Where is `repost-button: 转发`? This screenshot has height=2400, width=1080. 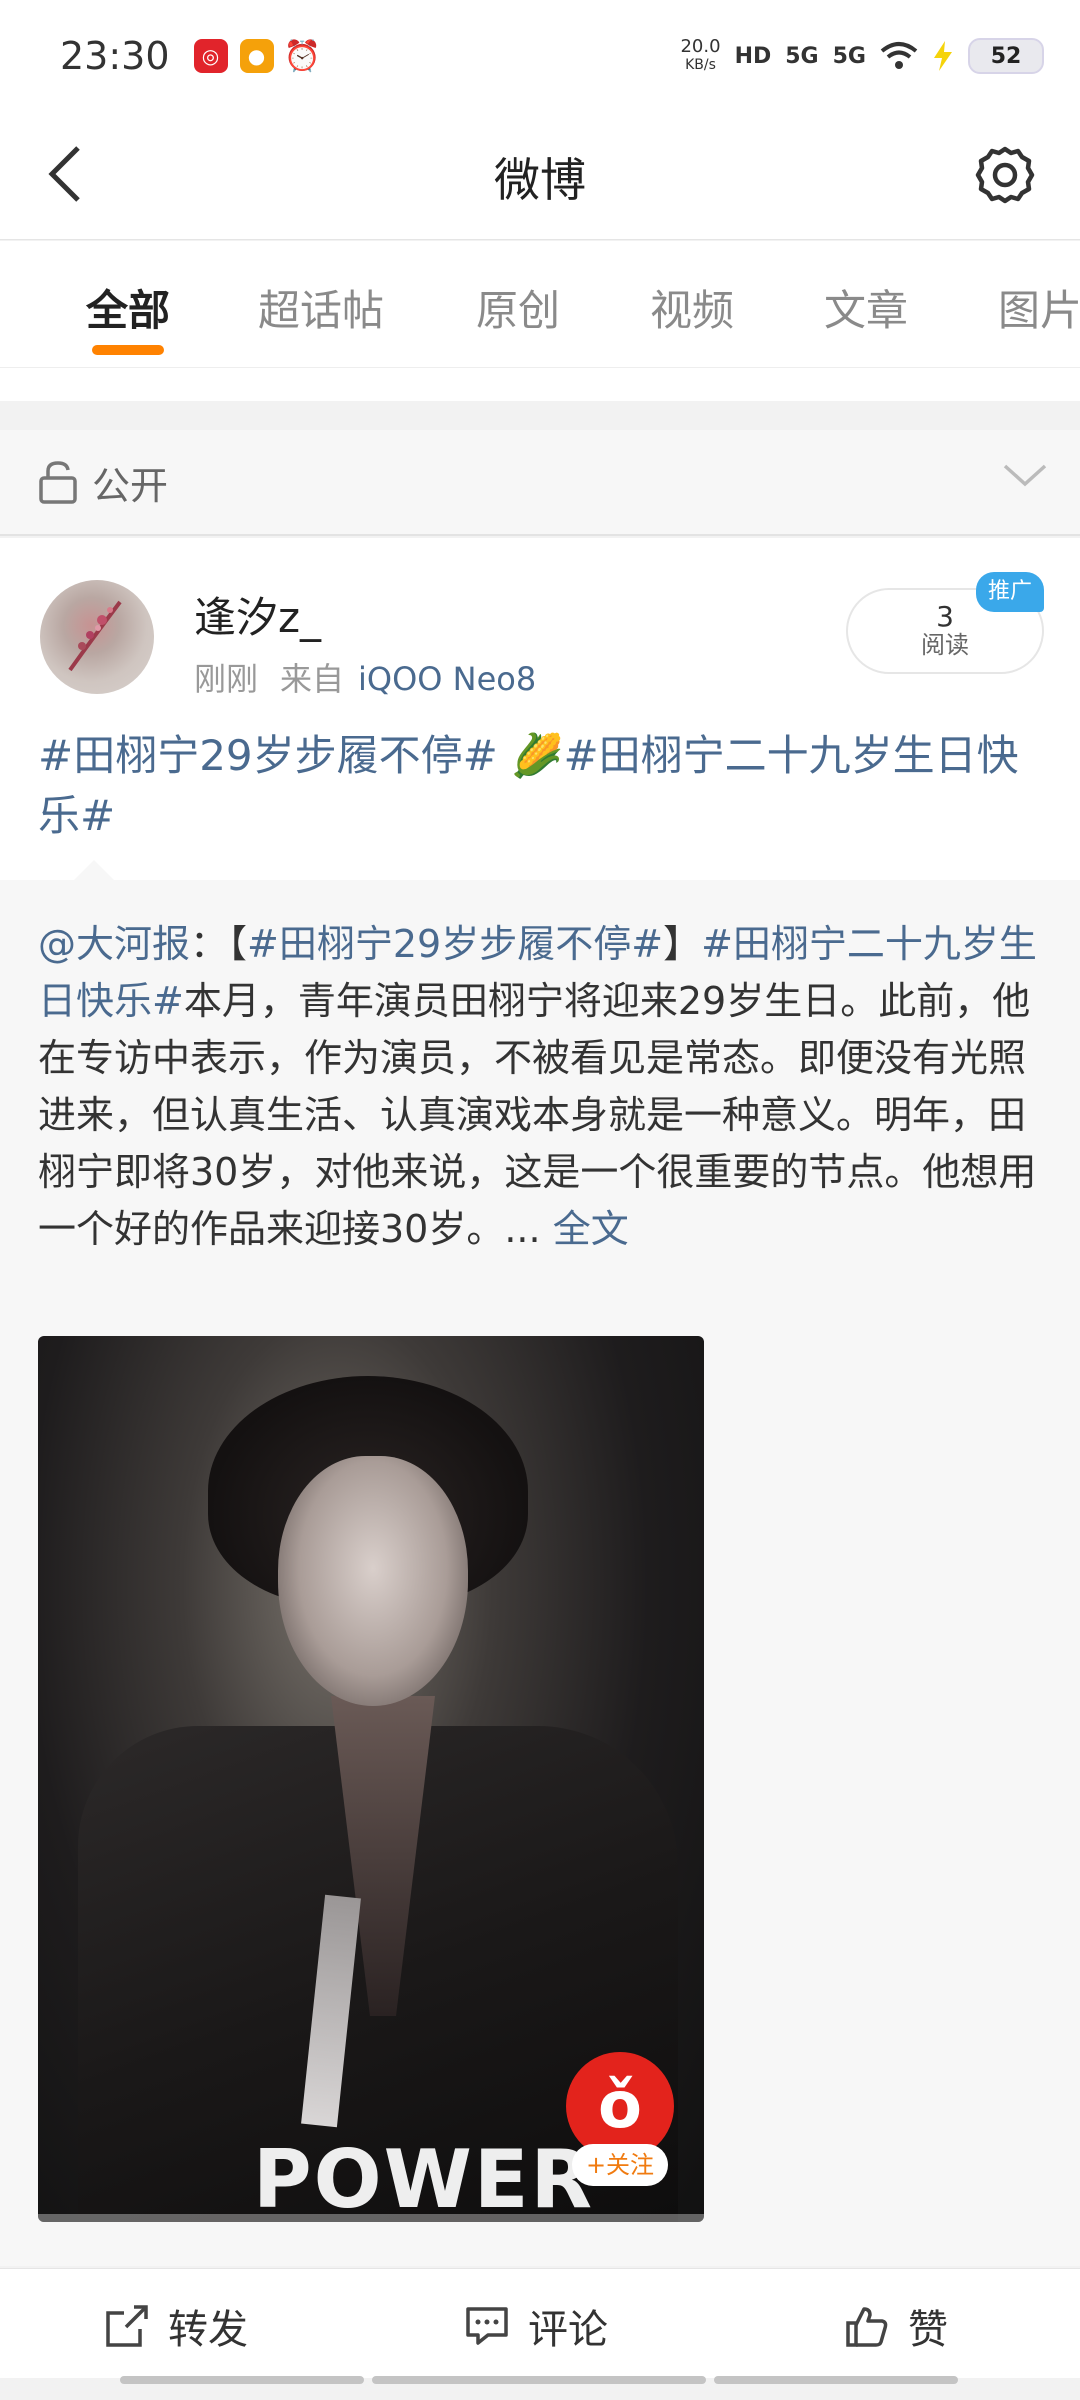 repost-button: 转发 is located at coordinates (176, 2326).